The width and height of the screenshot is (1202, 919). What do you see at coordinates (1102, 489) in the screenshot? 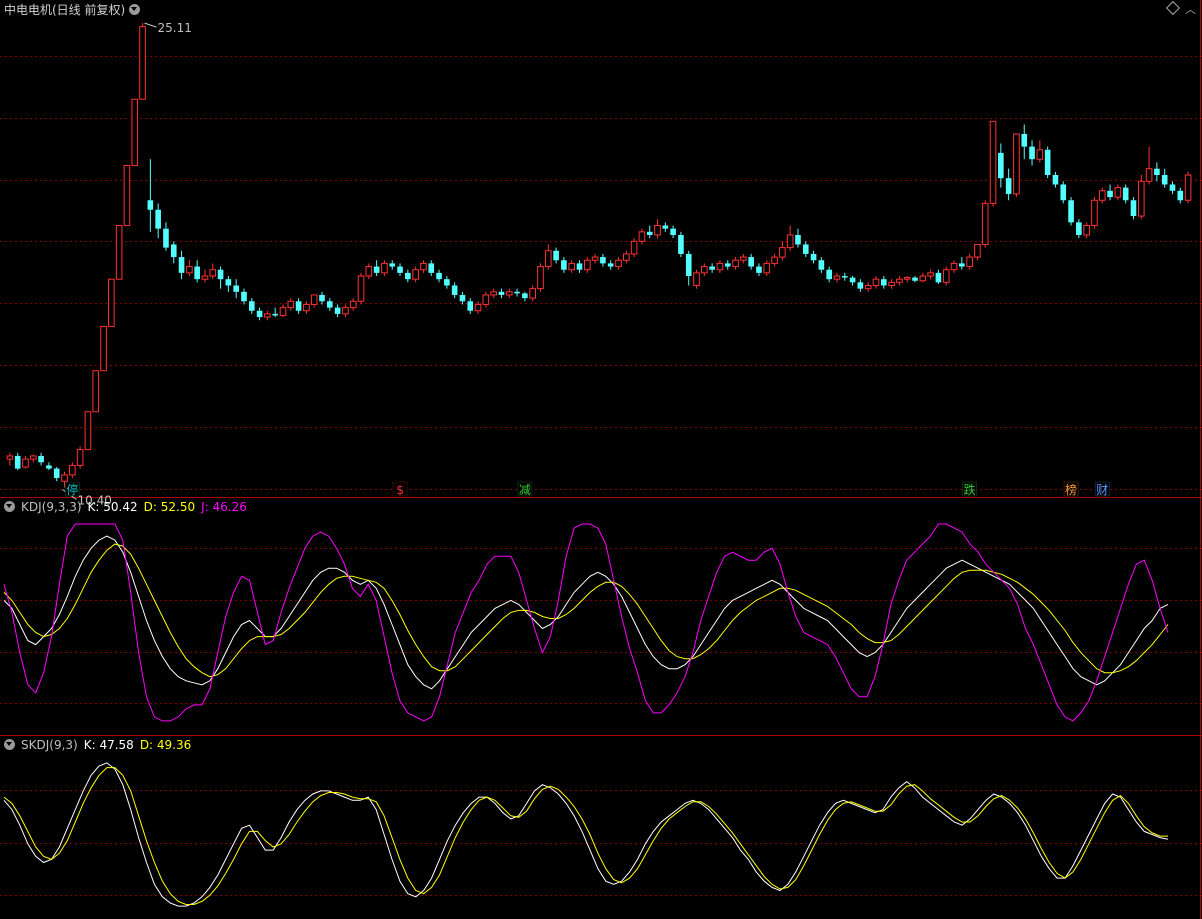
I see `event-icon: 财` at bounding box center [1102, 489].